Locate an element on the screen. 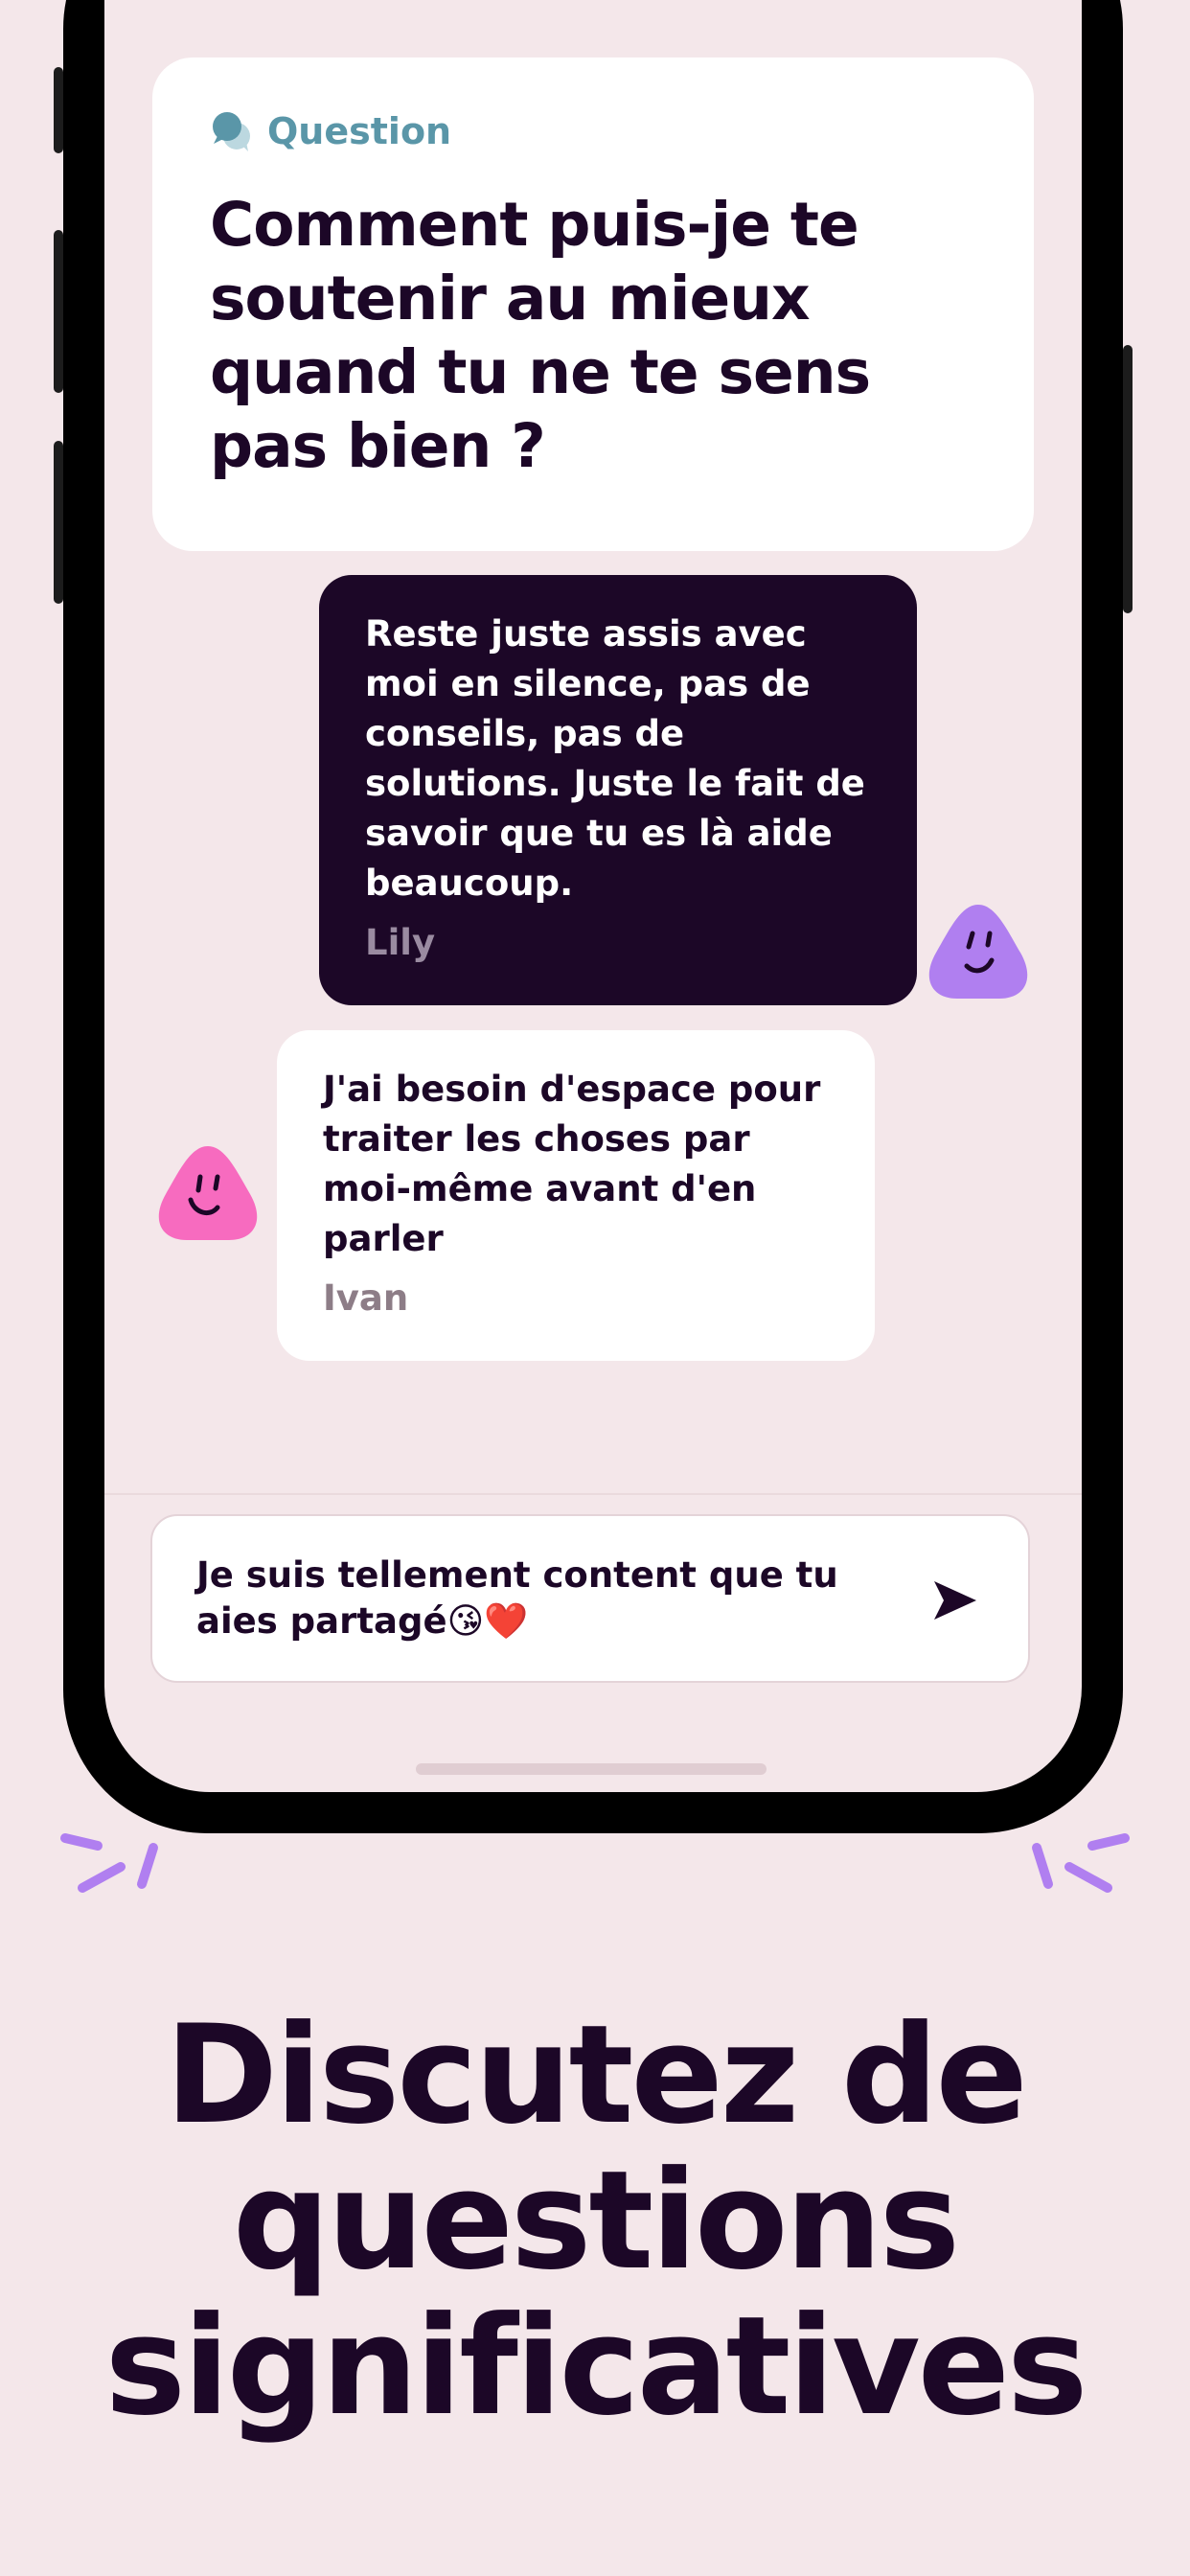 Image resolution: width=1190 pixels, height=2576 pixels. send-icon is located at coordinates (955, 1600).